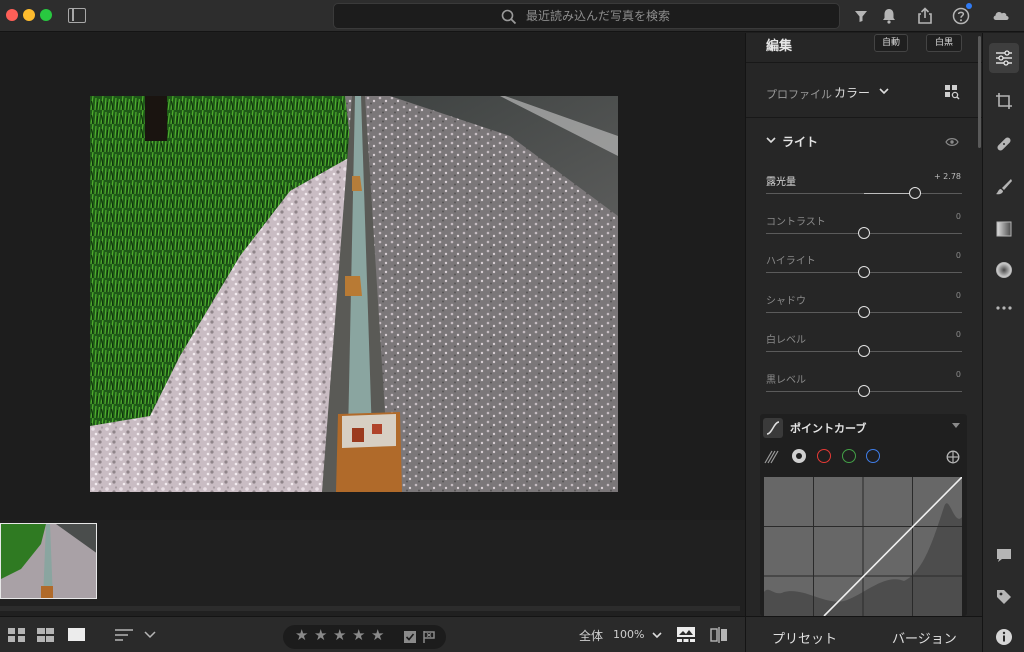 The width and height of the screenshot is (1024, 652). I want to click on panel-title: 編集, so click(779, 46).